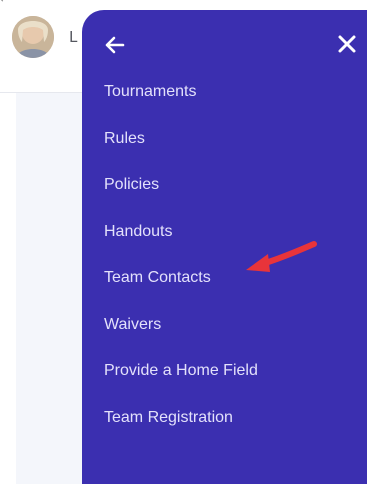  I want to click on close-icon, so click(347, 44).